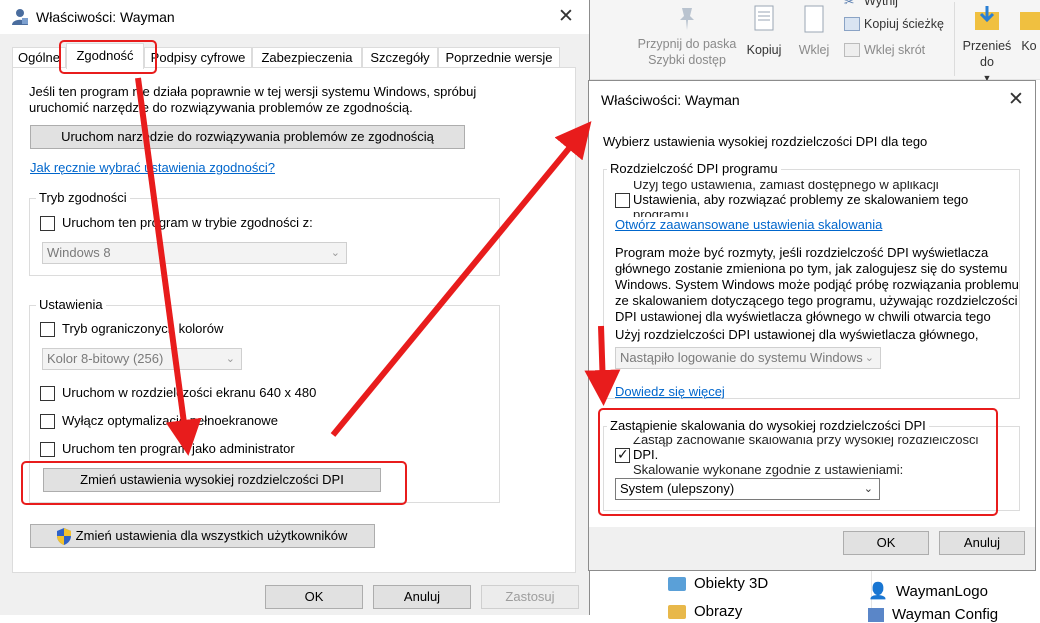 Image resolution: width=1040 pixels, height=623 pixels. What do you see at coordinates (461, 279) in the screenshot?
I see `arrow-to-dpi-dialog` at bounding box center [461, 279].